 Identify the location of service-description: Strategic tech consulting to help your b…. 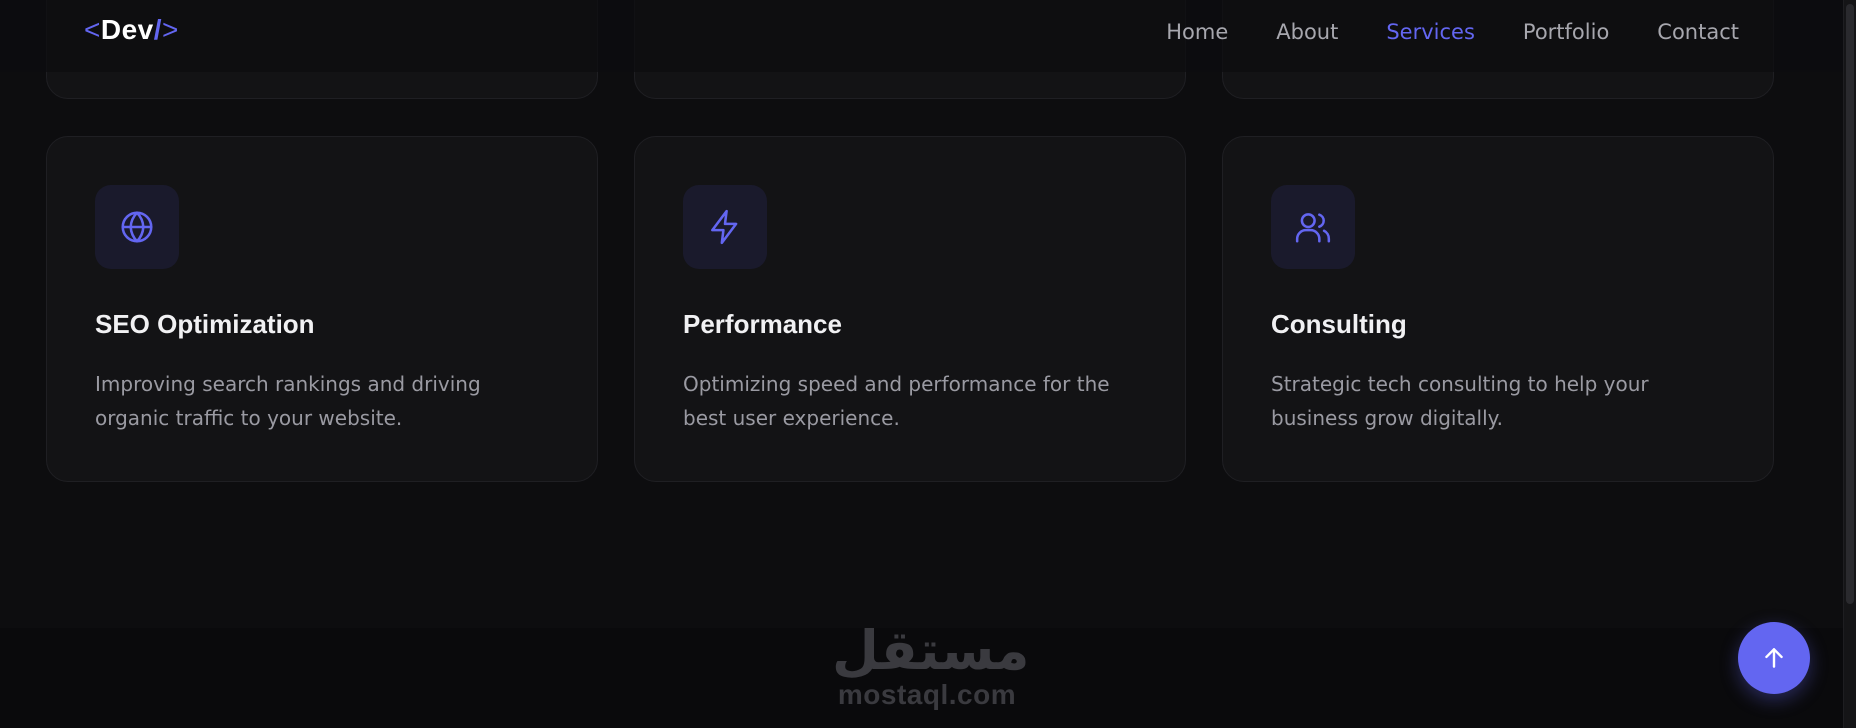
(1460, 401).